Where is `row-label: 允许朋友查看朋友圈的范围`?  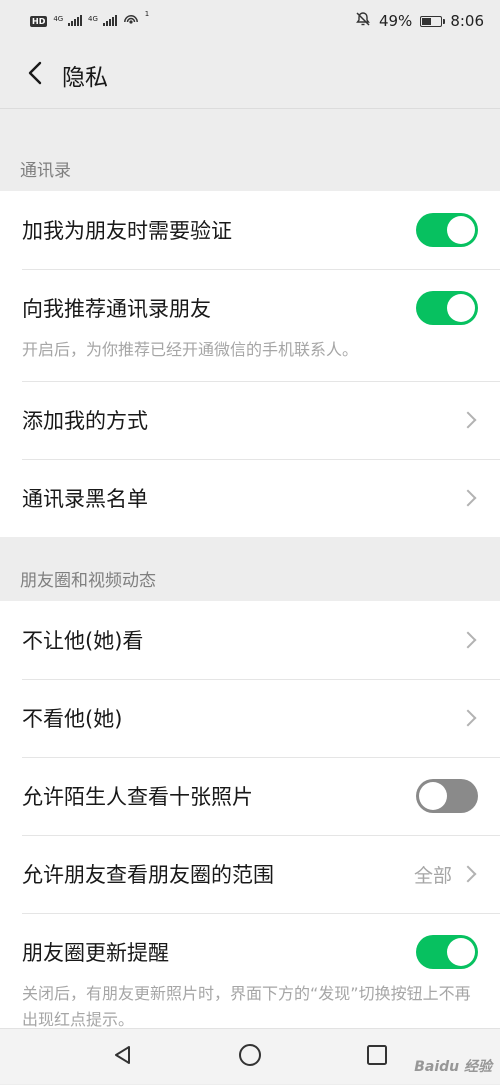 row-label: 允许朋友查看朋友圈的范围 is located at coordinates (148, 875).